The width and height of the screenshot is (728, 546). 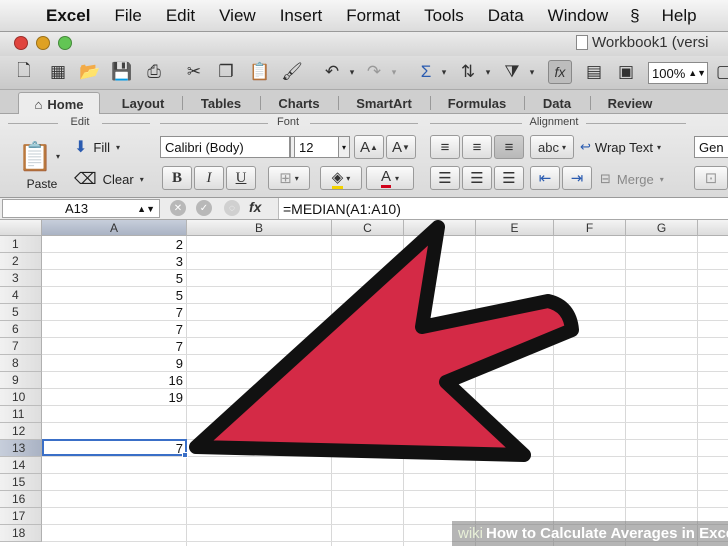 I want to click on number-format-select: Gen, so click(x=711, y=147).